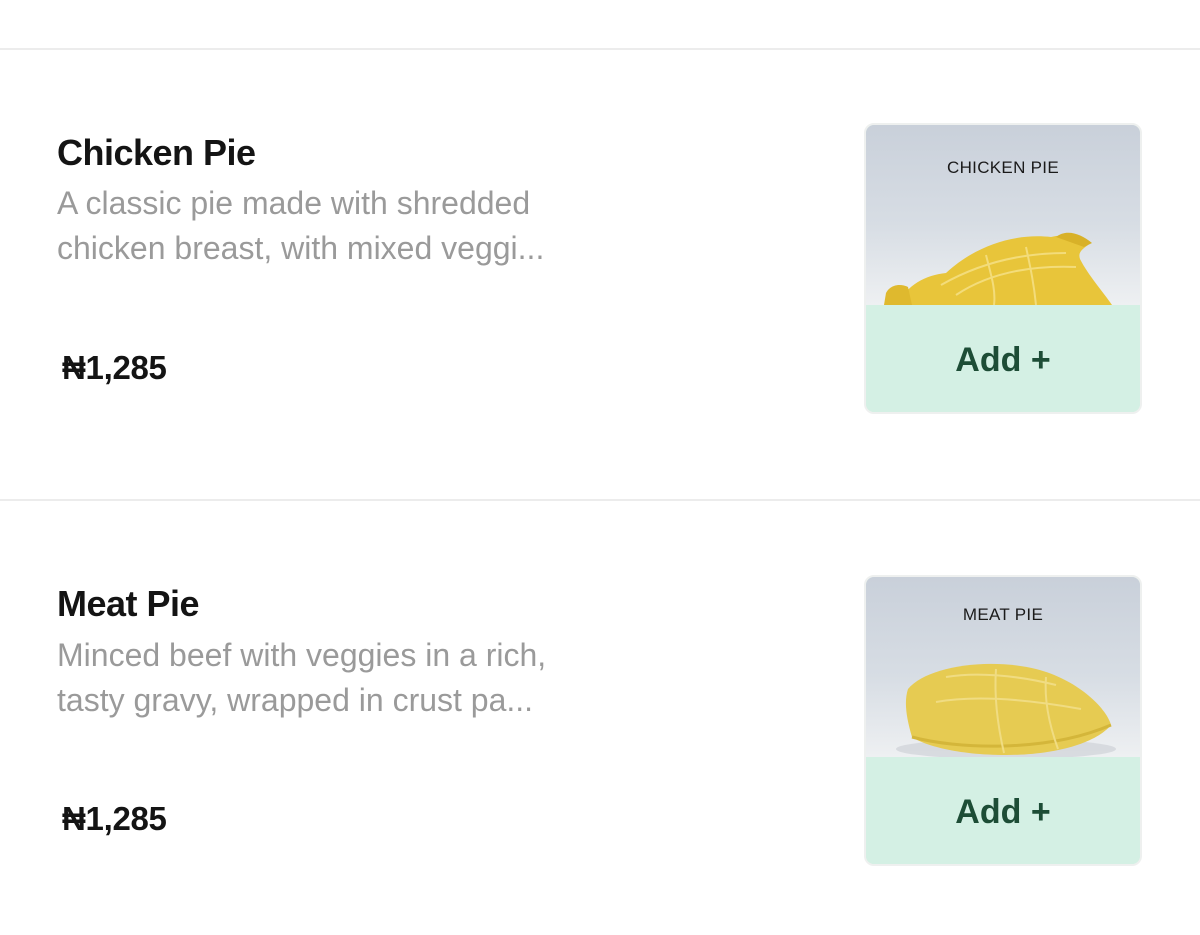 The height and width of the screenshot is (935, 1200). I want to click on item-name: Meat Pie, so click(128, 603).